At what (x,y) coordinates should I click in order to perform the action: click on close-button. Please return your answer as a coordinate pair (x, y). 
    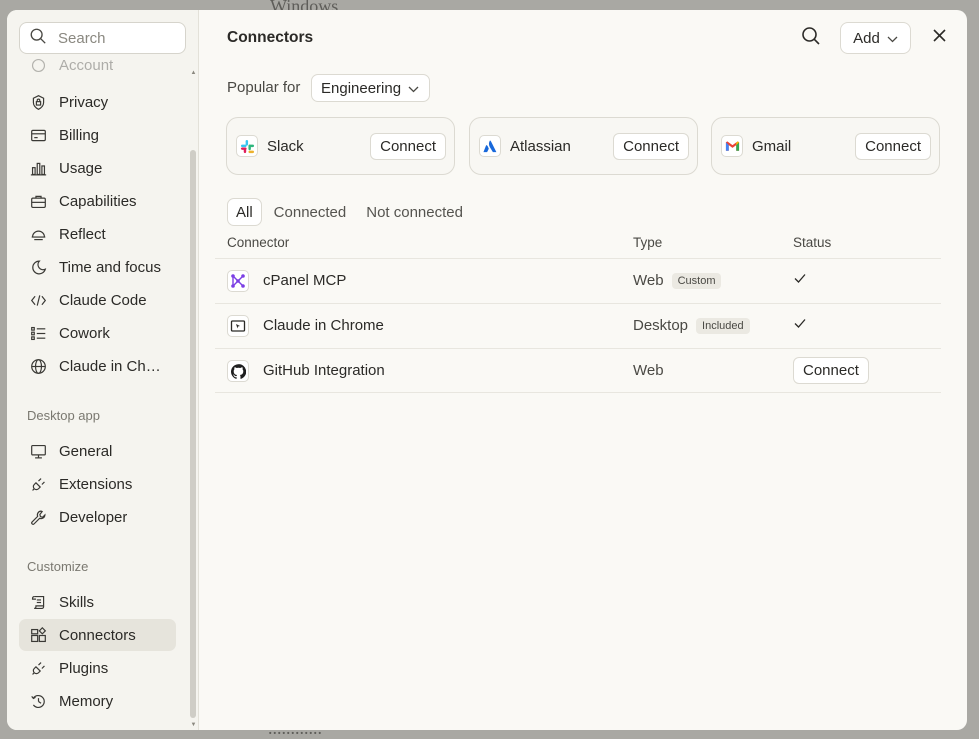
    Looking at the image, I should click on (939, 38).